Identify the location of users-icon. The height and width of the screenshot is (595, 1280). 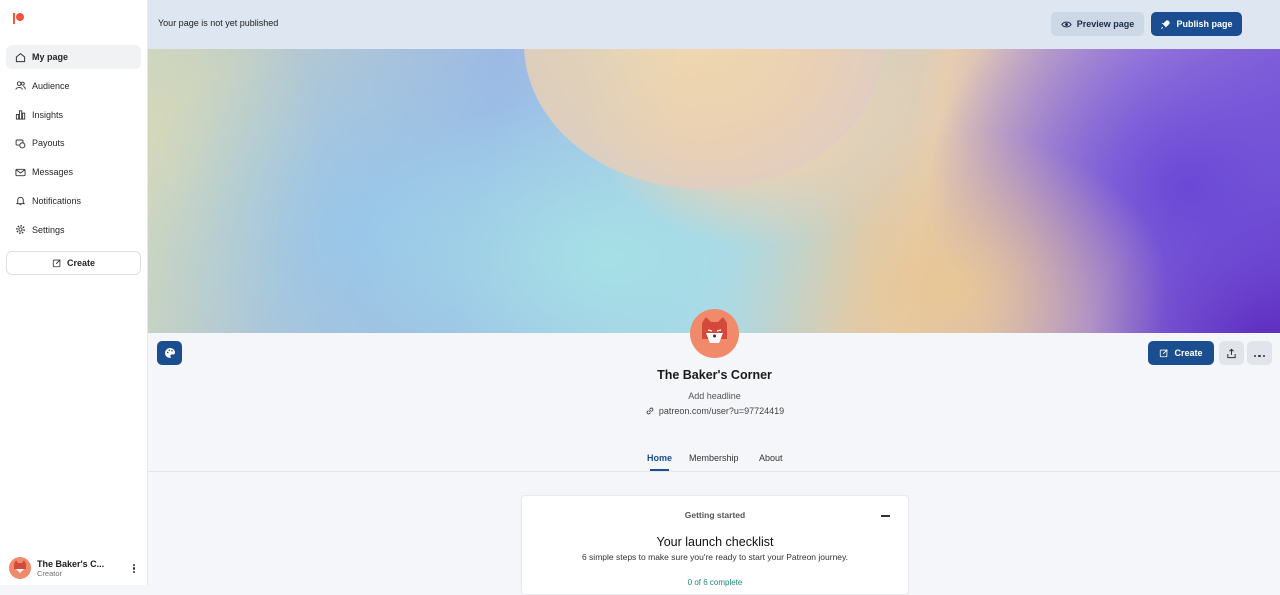
(20, 86).